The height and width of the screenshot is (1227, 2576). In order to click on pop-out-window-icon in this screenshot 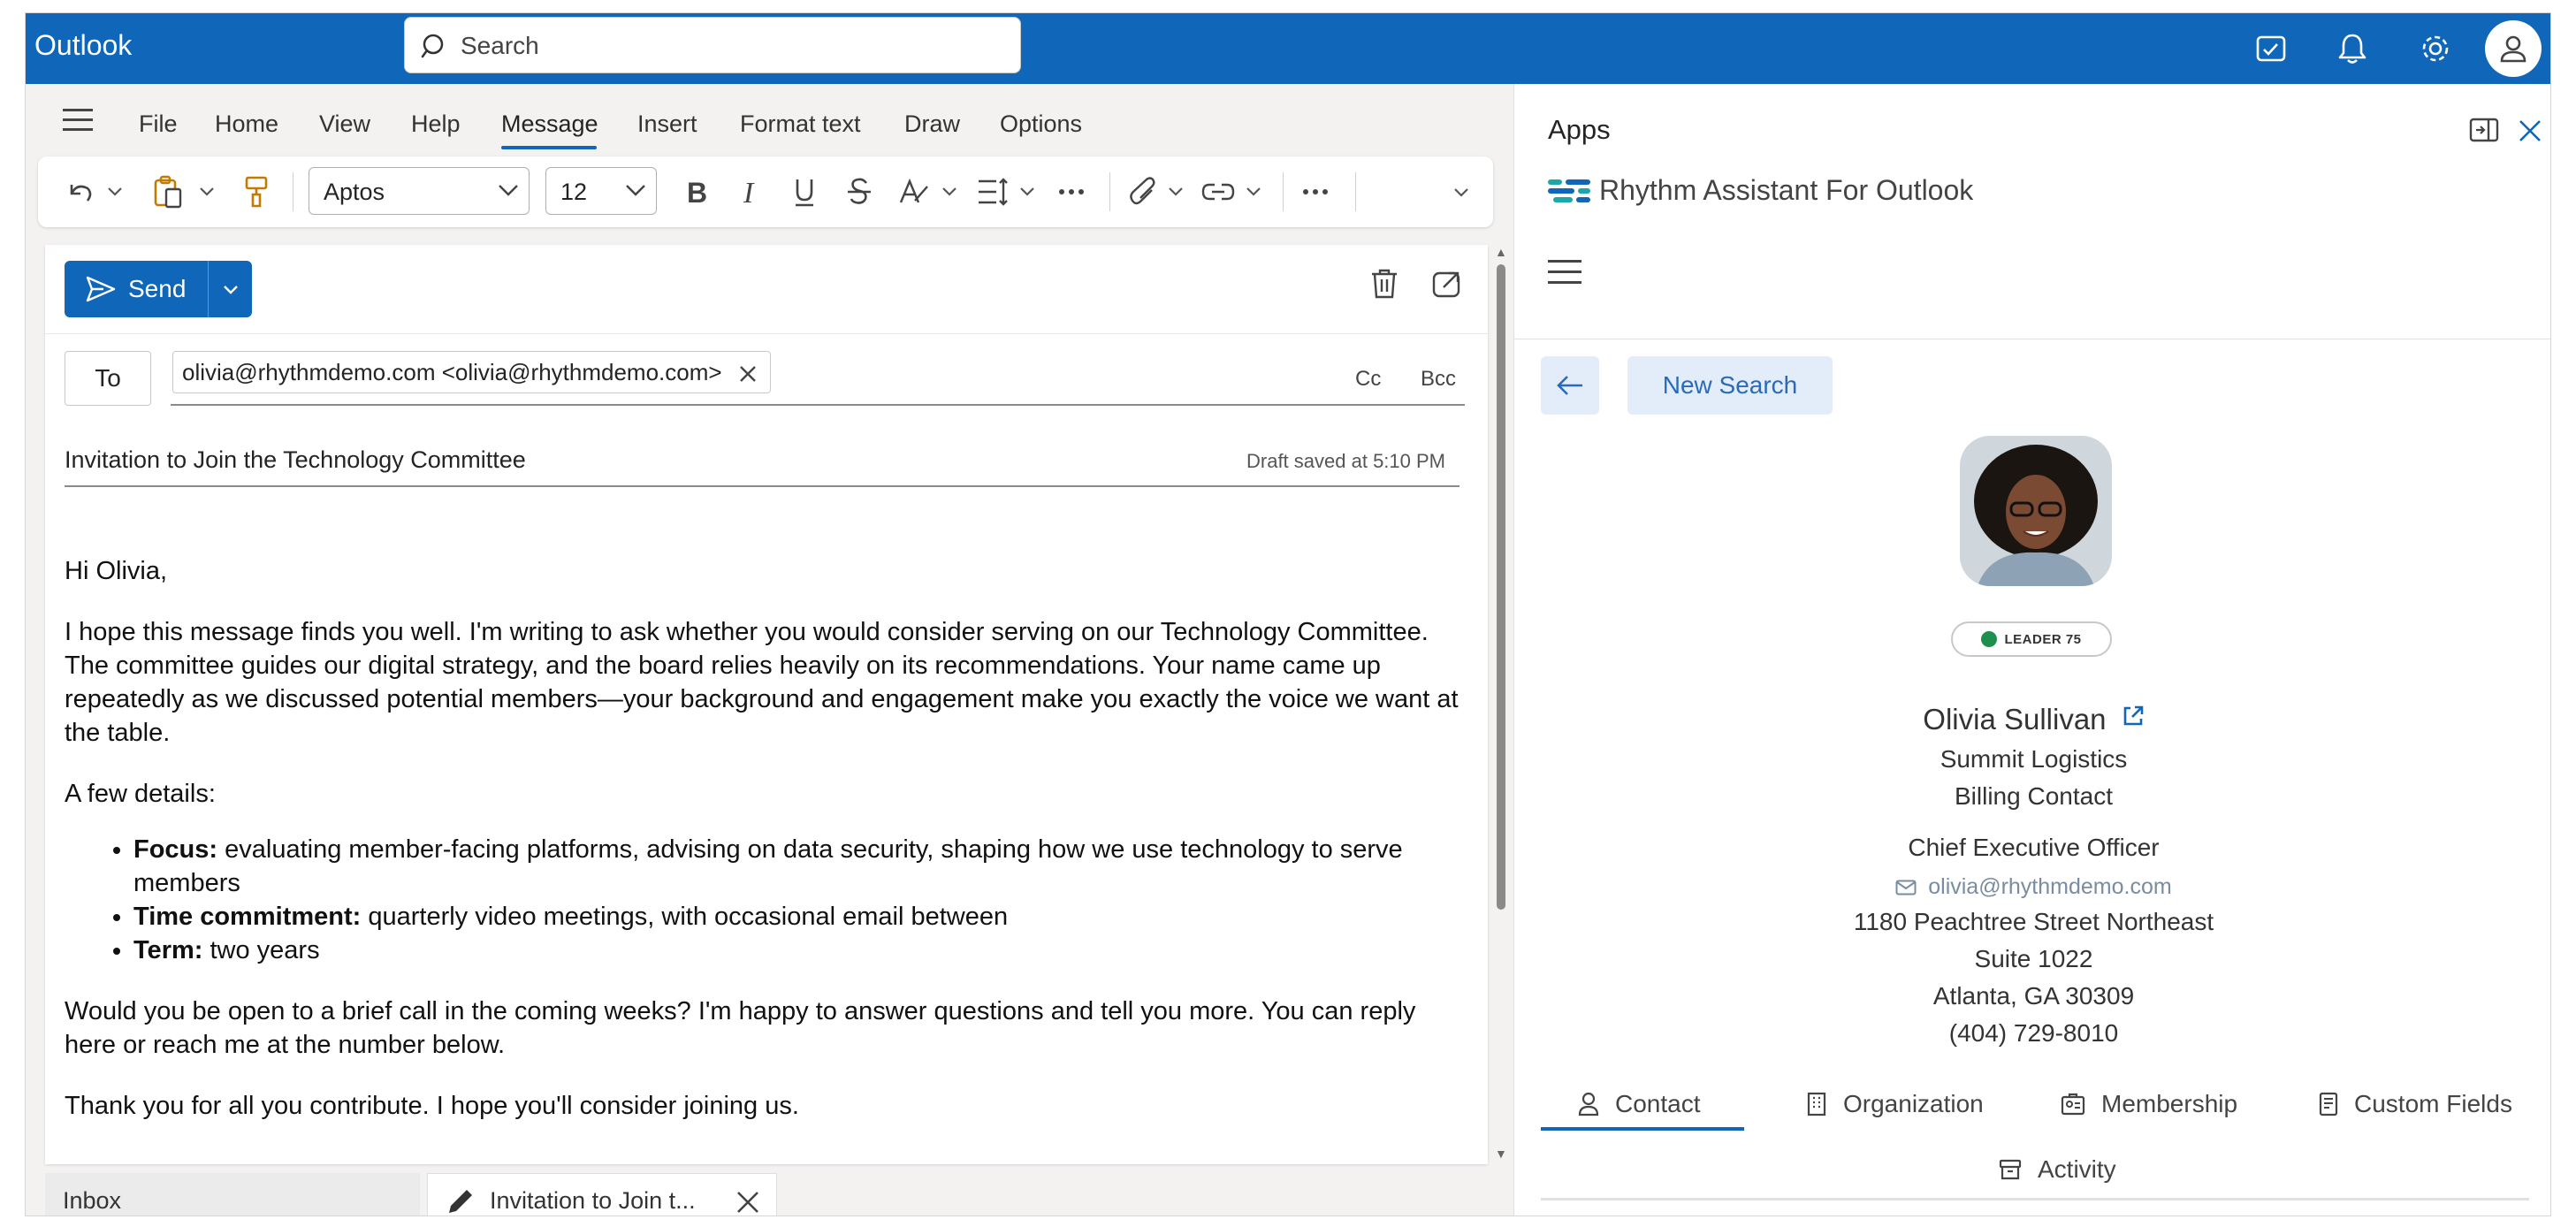, I will do `click(1447, 286)`.